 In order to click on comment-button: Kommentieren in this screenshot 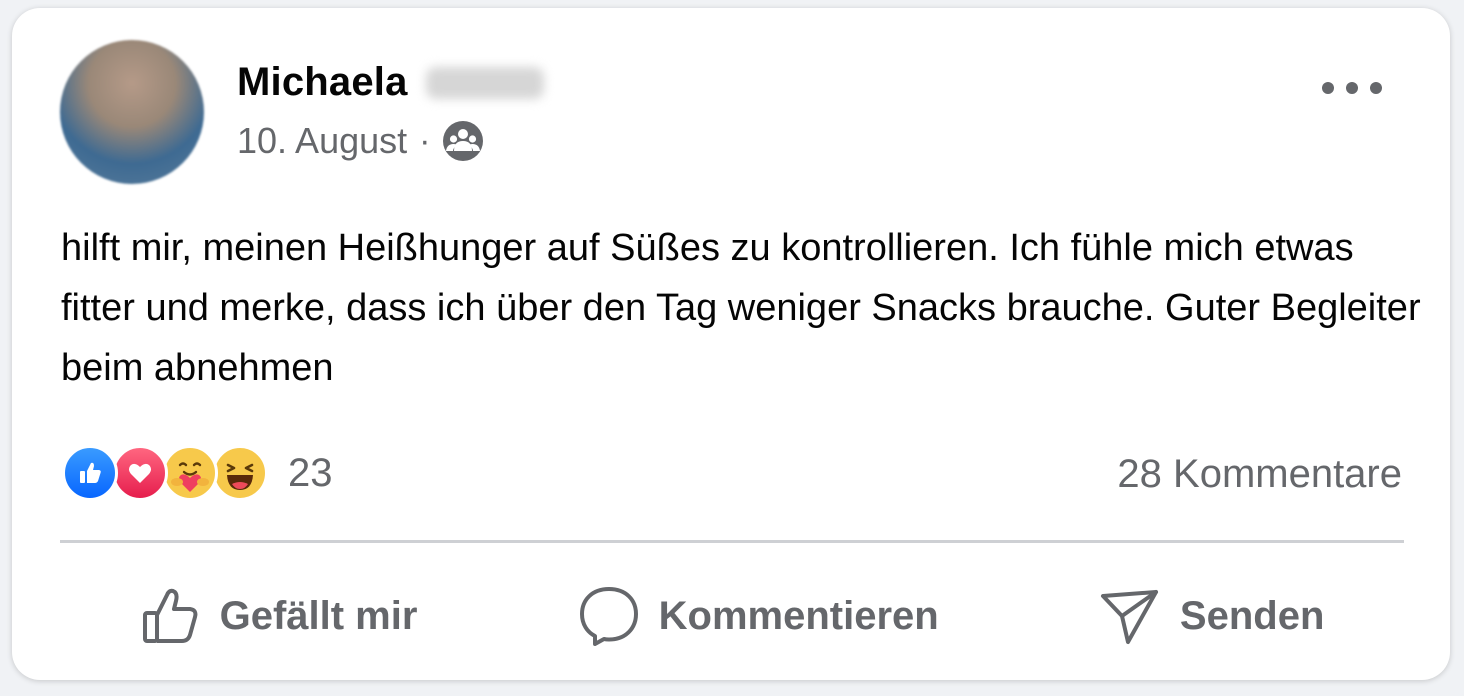, I will do `click(758, 616)`.